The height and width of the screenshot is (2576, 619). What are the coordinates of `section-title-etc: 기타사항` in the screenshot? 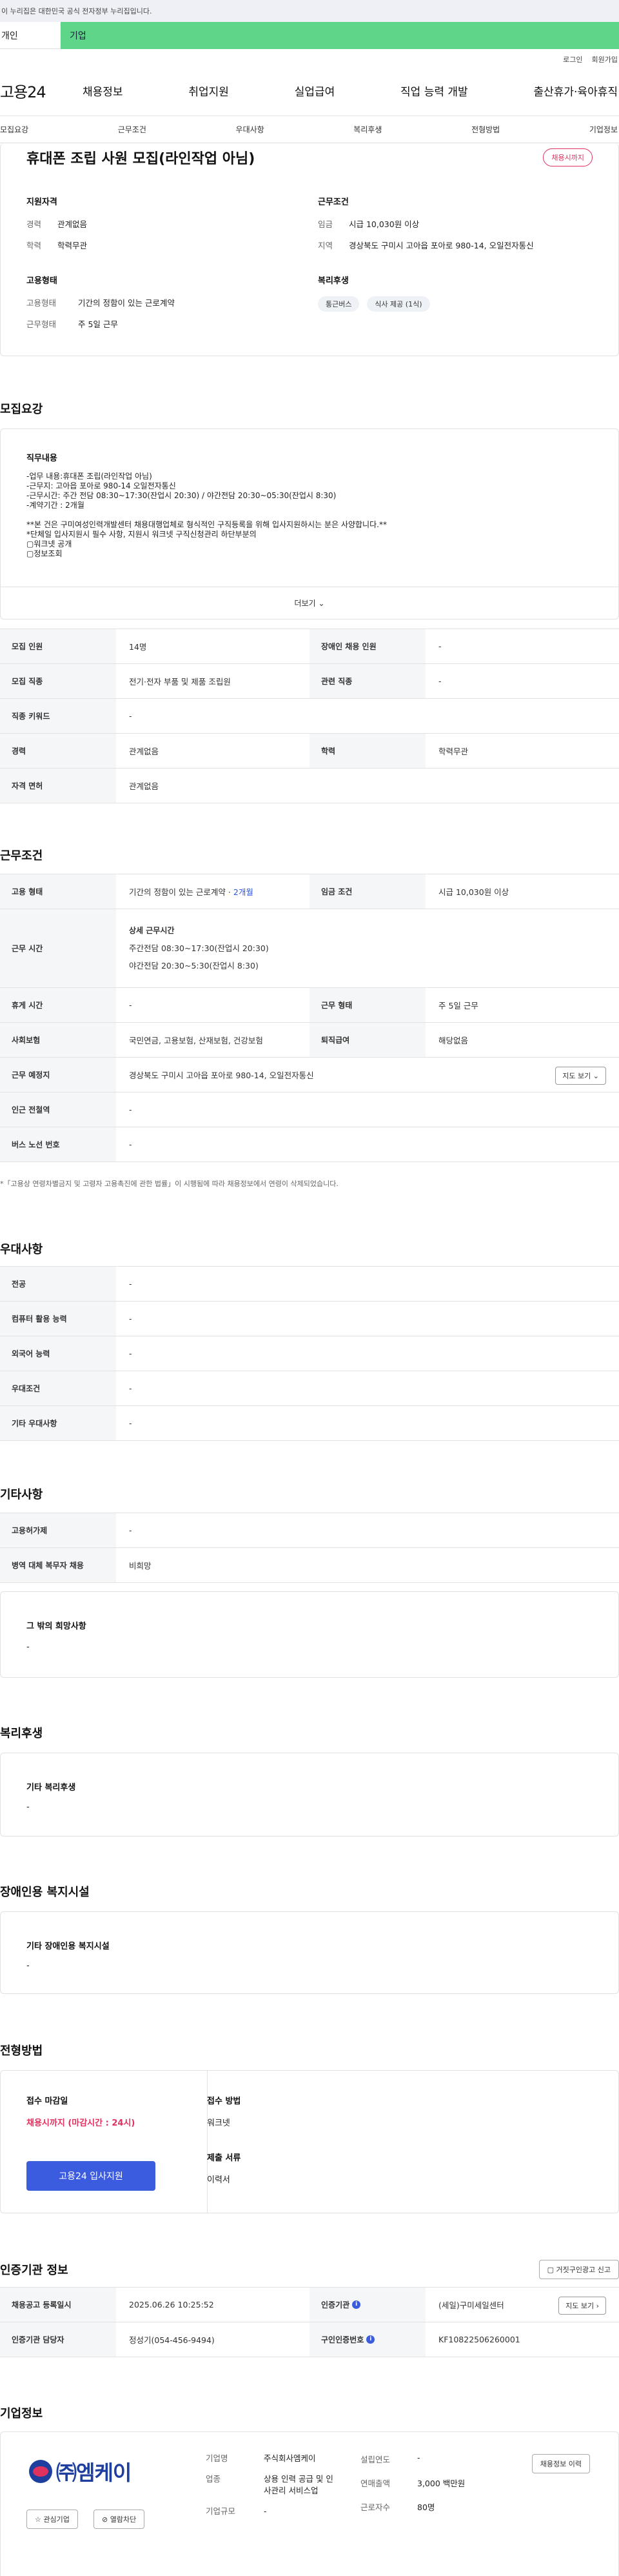 It's located at (21, 1495).